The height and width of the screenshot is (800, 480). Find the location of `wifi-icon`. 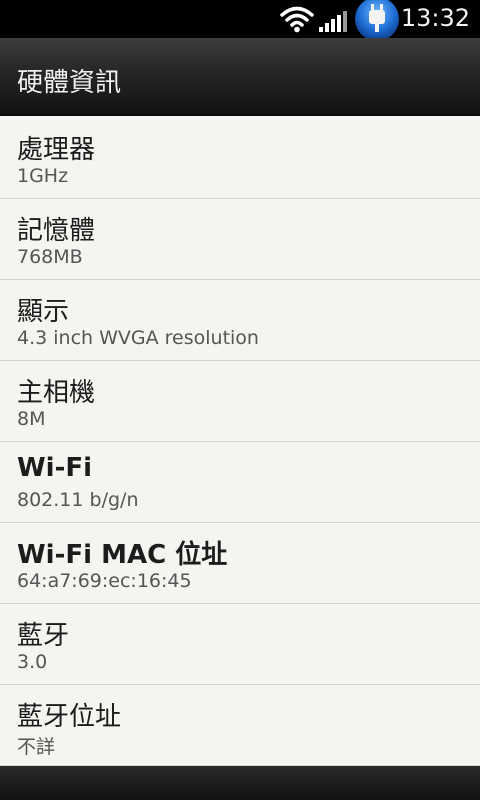

wifi-icon is located at coordinates (297, 19).